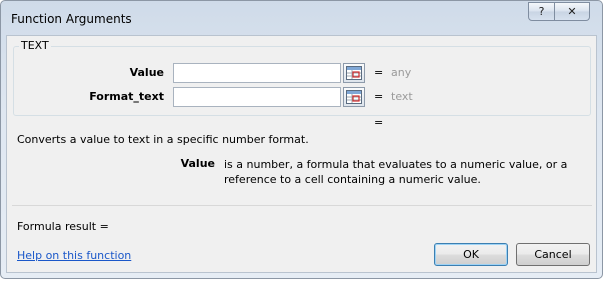 The width and height of the screenshot is (605, 281). Describe the element at coordinates (301, 18) in the screenshot. I see `title-bar: Function Arguments ? ✕` at that location.